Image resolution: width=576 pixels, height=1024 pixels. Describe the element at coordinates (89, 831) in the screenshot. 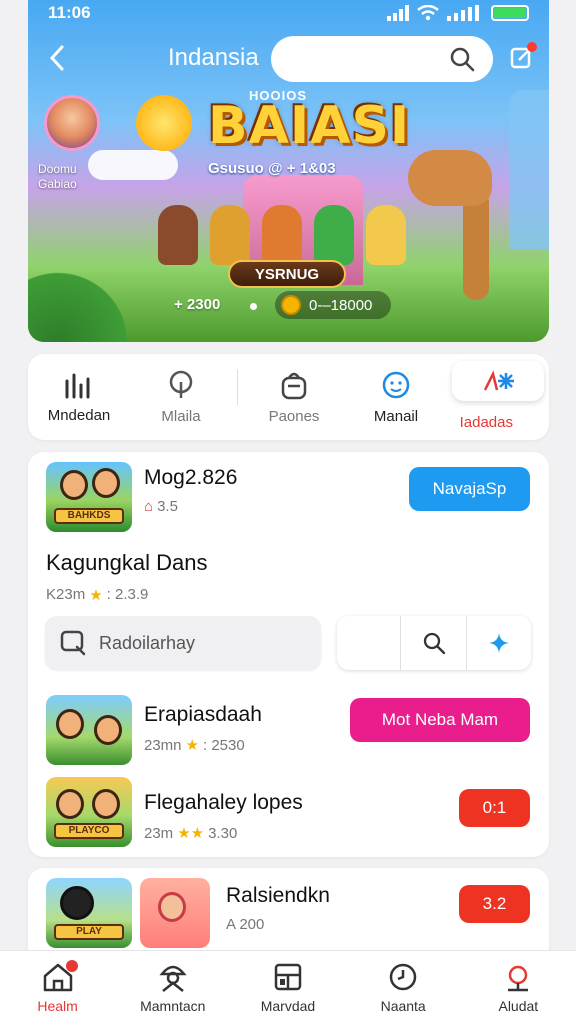

I see `thumbnail-label: PLAYCO` at that location.